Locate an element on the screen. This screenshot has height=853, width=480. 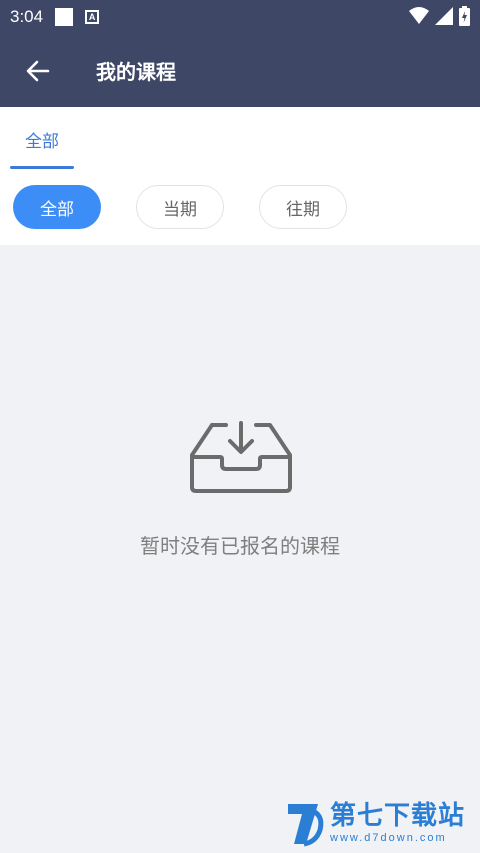
tab-all: 全部 is located at coordinates (42, 139).